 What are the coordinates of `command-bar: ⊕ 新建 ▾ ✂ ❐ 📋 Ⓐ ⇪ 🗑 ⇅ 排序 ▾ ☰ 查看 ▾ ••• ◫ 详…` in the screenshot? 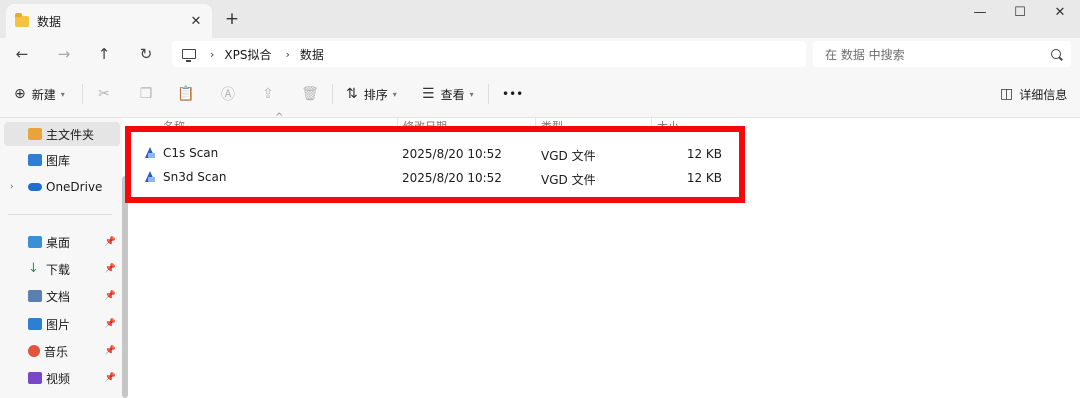 It's located at (540, 94).